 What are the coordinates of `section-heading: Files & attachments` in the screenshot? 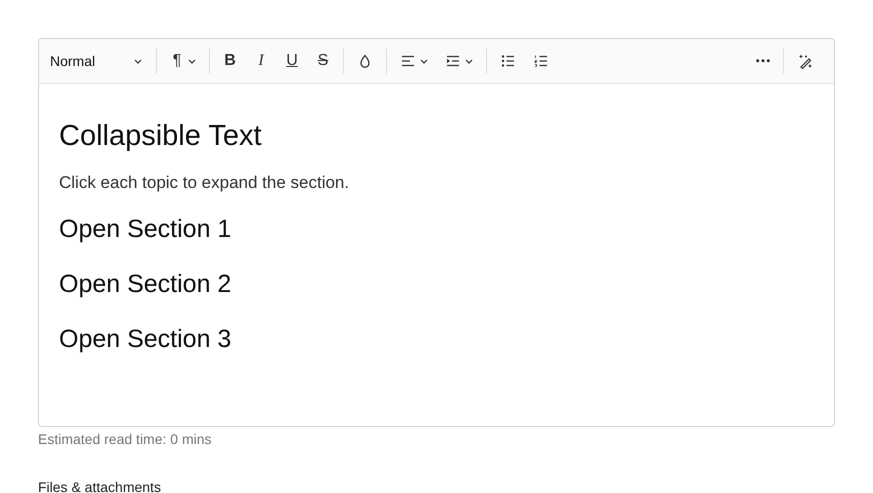 It's located at (100, 486).